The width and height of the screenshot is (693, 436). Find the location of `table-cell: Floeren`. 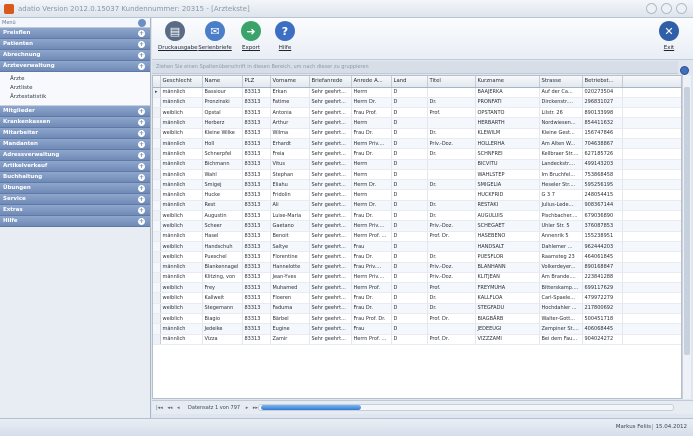

table-cell: Floeren is located at coordinates (290, 298).